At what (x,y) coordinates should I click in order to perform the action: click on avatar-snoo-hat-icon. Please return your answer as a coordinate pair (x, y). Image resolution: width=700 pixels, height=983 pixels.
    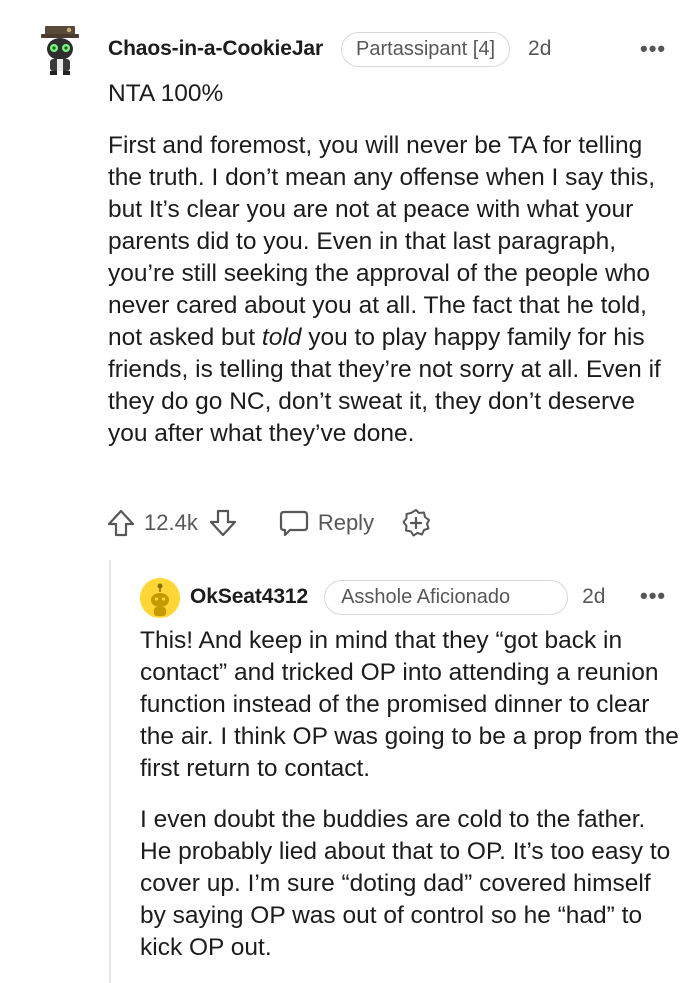
    Looking at the image, I should click on (60, 50).